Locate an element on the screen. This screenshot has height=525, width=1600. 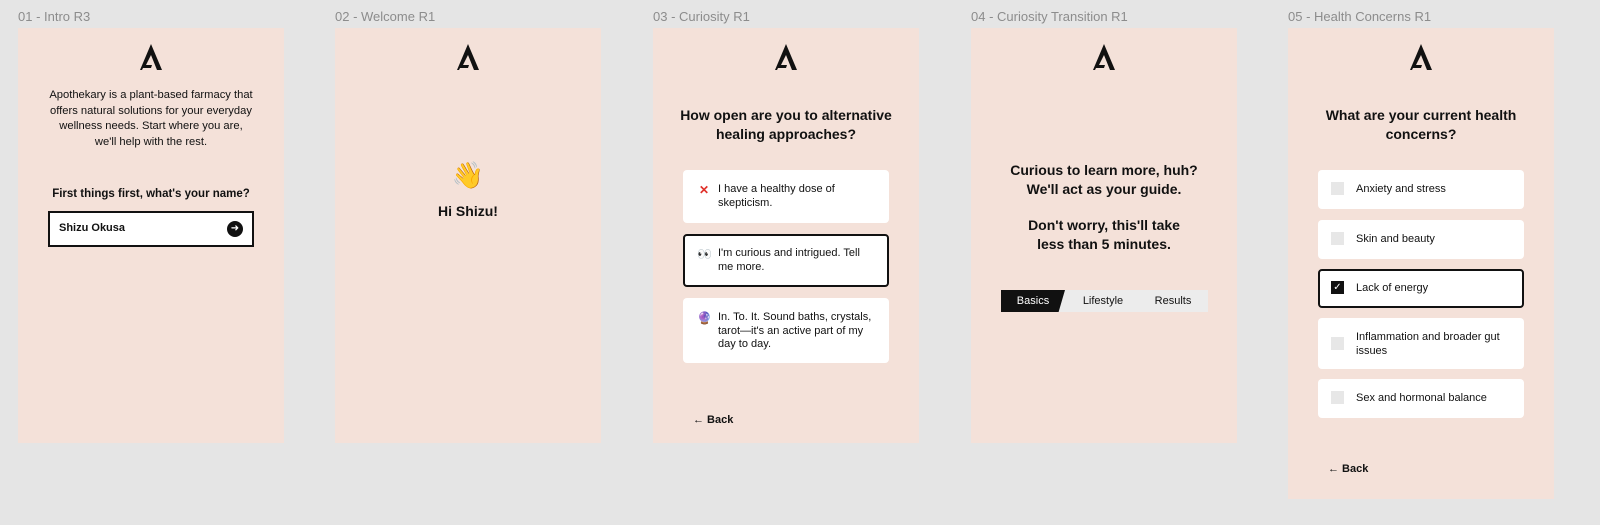
transition-line-4: less than 5 minutes. is located at coordinates (1104, 243).